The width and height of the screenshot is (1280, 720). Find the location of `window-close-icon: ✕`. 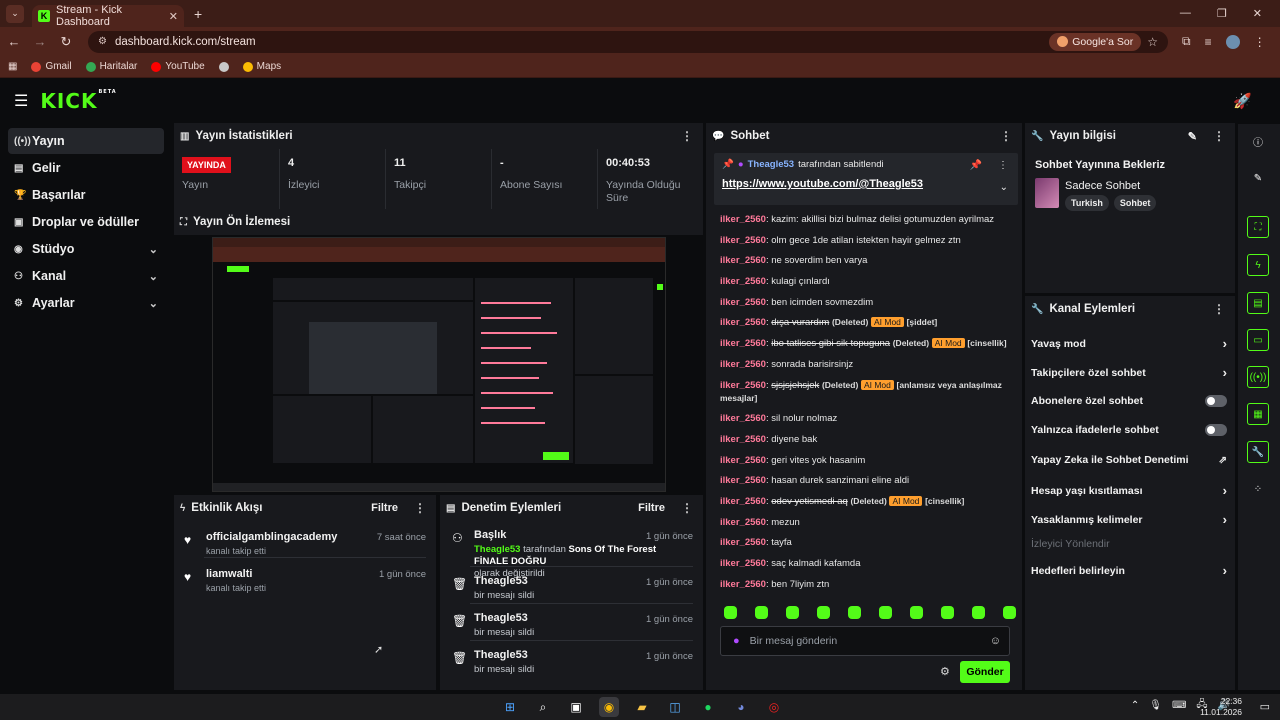

window-close-icon: ✕ is located at coordinates (1257, 13).